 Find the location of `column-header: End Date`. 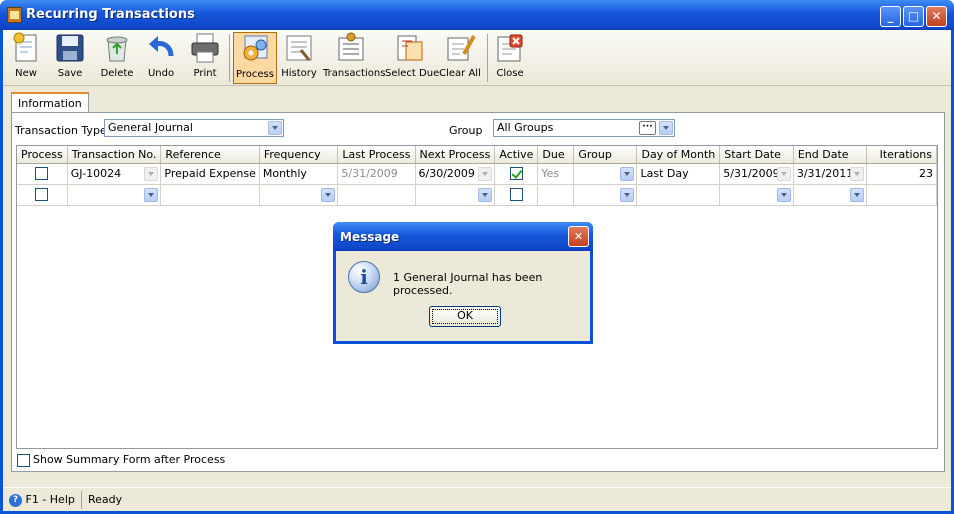

column-header: End Date is located at coordinates (830, 155).